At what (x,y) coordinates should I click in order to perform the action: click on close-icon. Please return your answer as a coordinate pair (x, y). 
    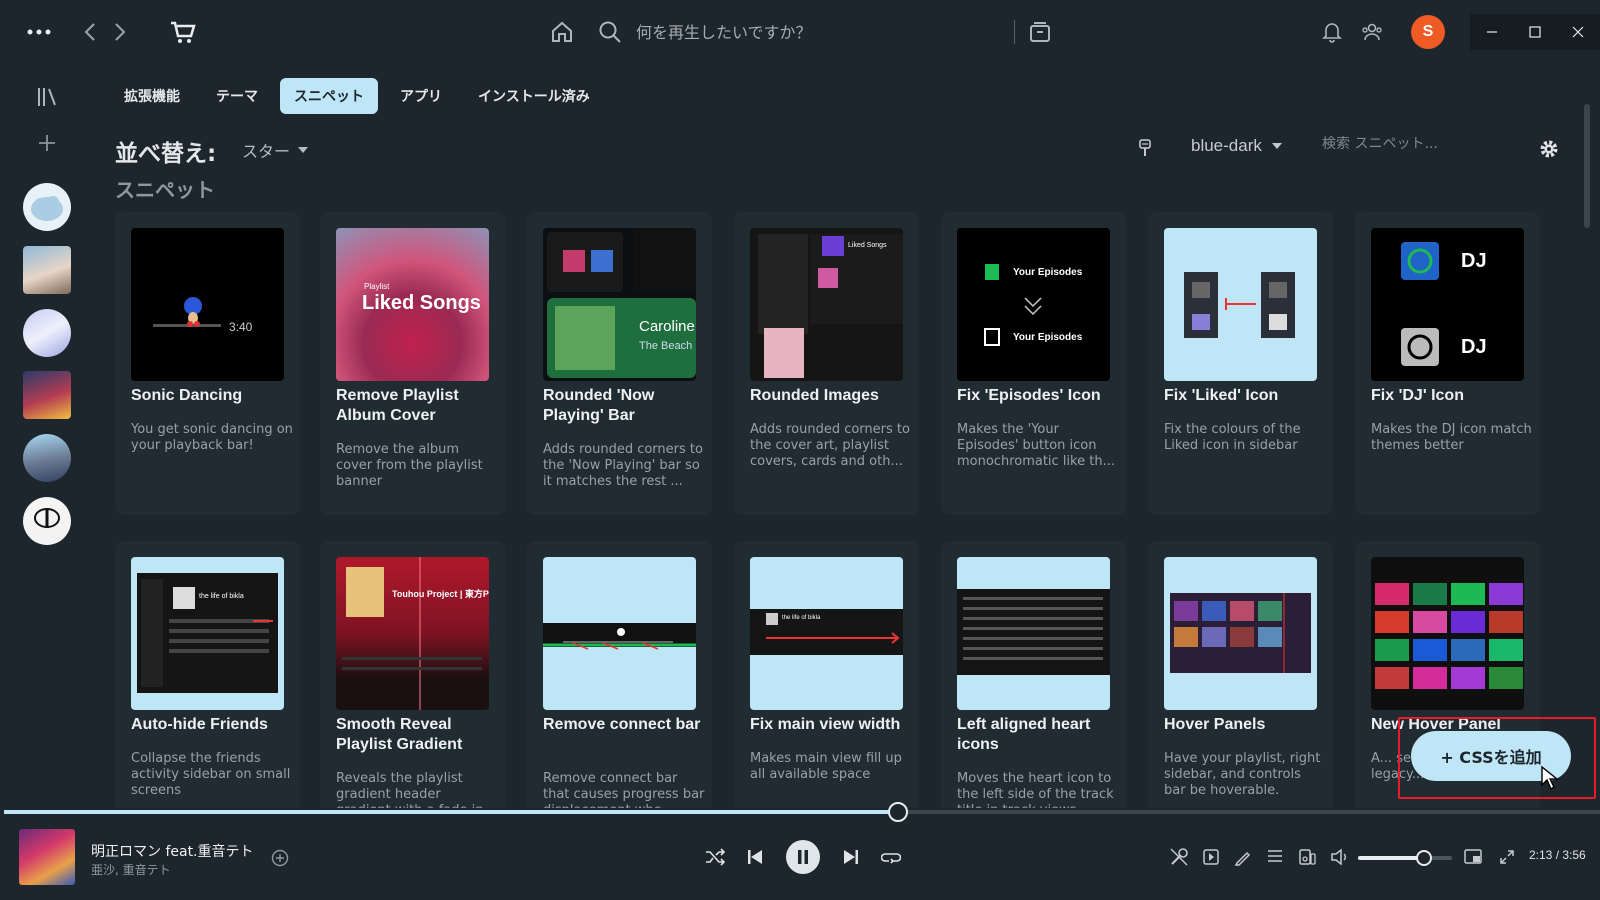
    Looking at the image, I should click on (1578, 32).